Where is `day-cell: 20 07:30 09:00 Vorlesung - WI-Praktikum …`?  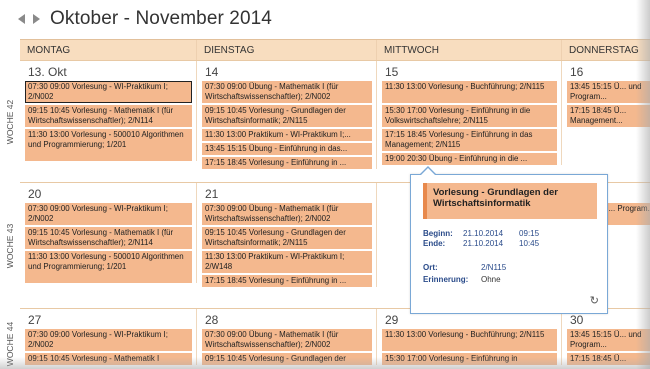
day-cell: 20 07:30 09:00 Vorlesung - WI-Praktikum … is located at coordinates (108, 233).